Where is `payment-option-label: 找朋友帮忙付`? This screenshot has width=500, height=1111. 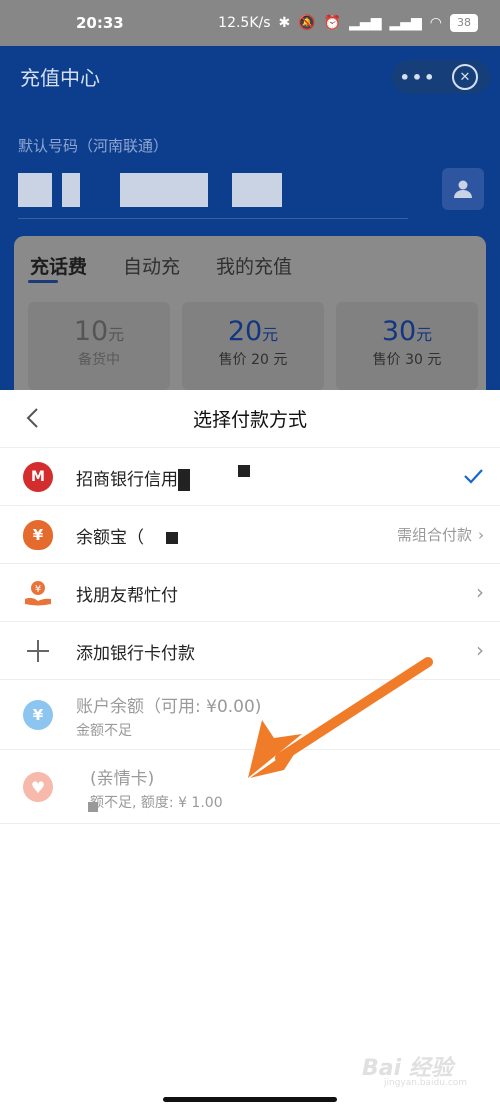
payment-option-label: 找朋友帮忙付 is located at coordinates (127, 596).